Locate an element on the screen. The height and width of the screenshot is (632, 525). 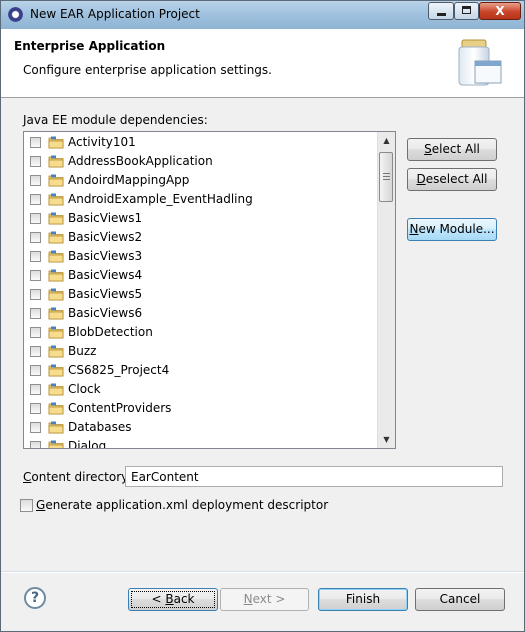
scroll-thumb is located at coordinates (386, 177).